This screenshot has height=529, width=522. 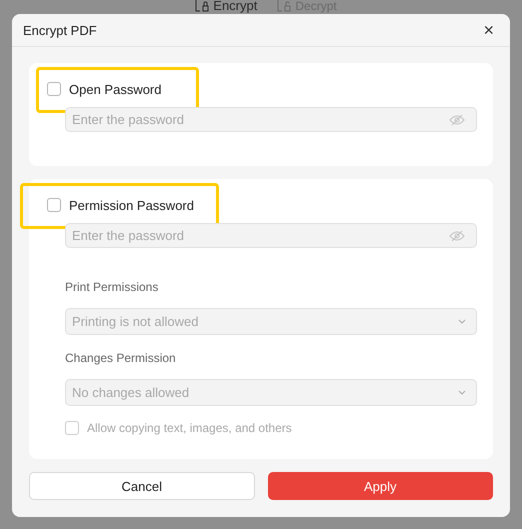 What do you see at coordinates (380, 486) in the screenshot?
I see `apply-button: Apply` at bounding box center [380, 486].